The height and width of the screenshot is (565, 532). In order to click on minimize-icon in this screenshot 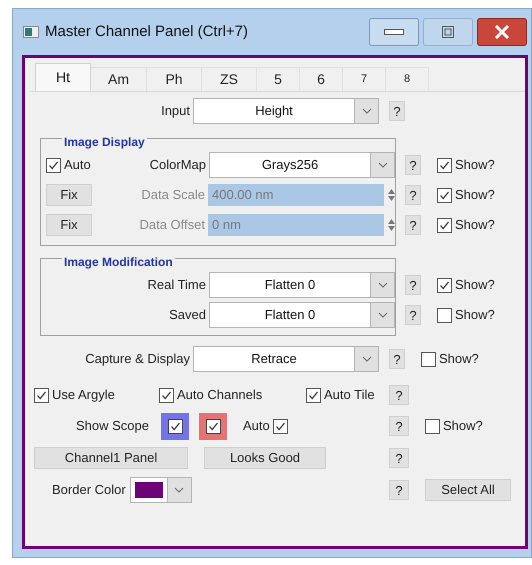, I will do `click(394, 32)`.